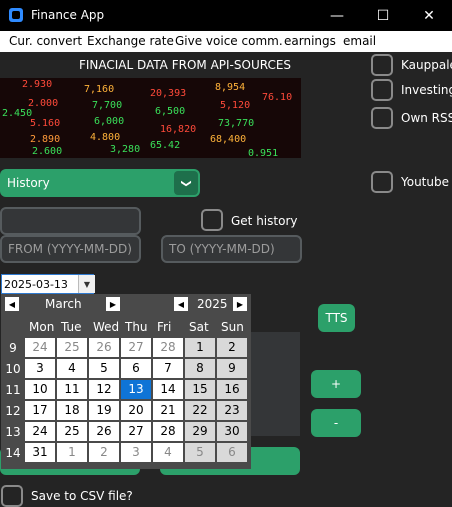 This screenshot has height=507, width=452. I want to click on next-year-button: ▶, so click(240, 304).